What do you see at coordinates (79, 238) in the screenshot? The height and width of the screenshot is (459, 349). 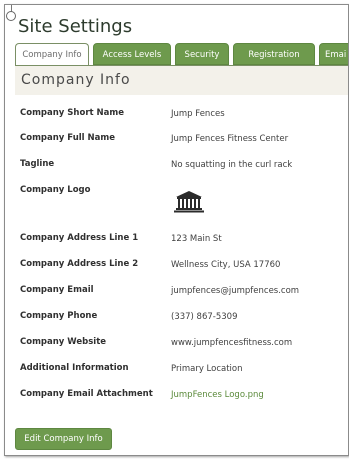 I see `company-address-1-label: Company Address Line 1` at bounding box center [79, 238].